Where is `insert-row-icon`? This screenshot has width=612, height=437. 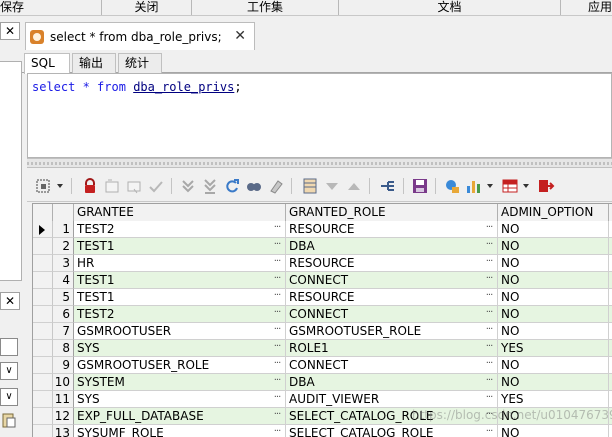
insert-row-icon is located at coordinates (112, 186).